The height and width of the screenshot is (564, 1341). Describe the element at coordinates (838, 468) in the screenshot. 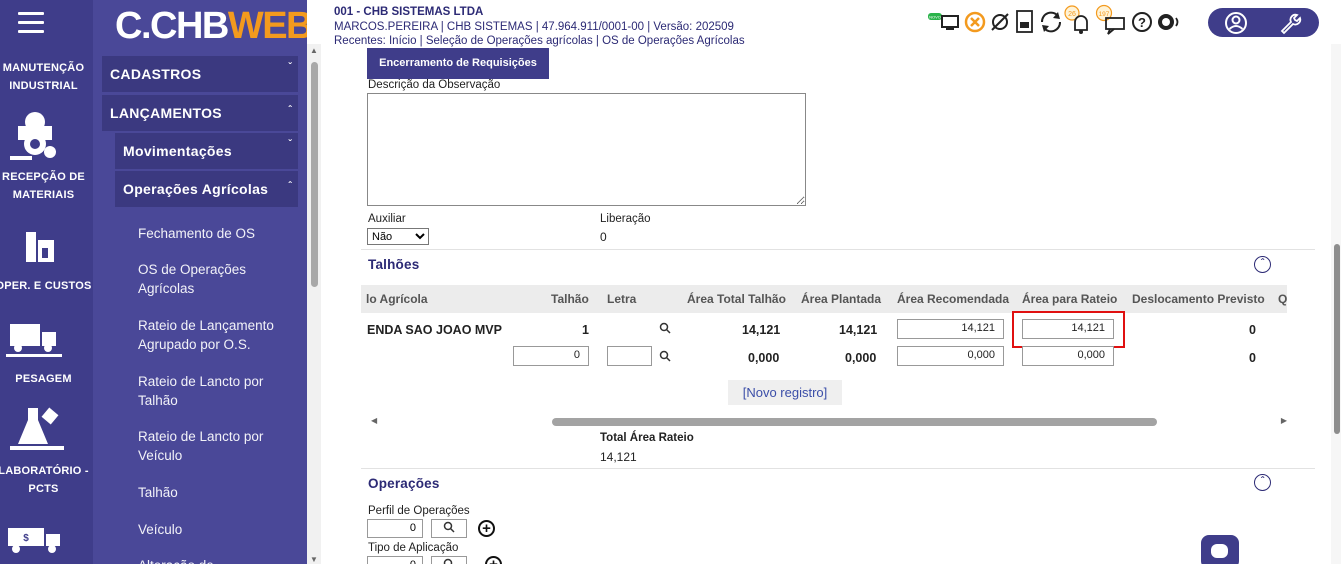

I see `operacoes-divider` at that location.